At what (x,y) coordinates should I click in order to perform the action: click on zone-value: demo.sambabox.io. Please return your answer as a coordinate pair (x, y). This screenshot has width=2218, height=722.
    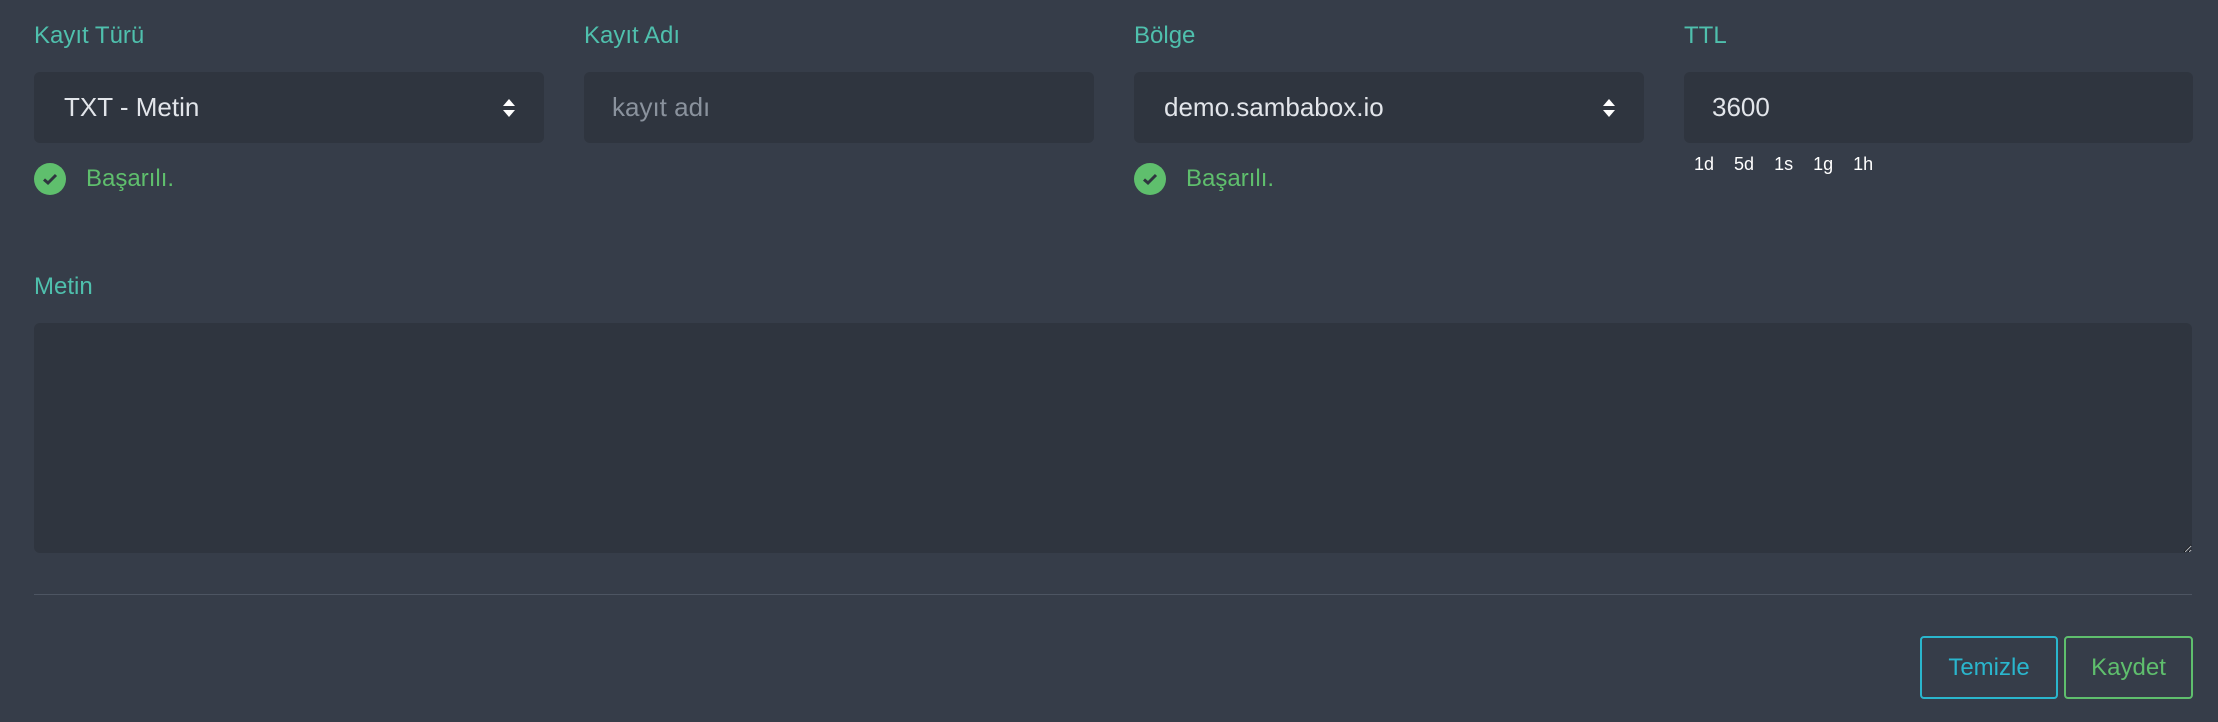
    Looking at the image, I should click on (1274, 107).